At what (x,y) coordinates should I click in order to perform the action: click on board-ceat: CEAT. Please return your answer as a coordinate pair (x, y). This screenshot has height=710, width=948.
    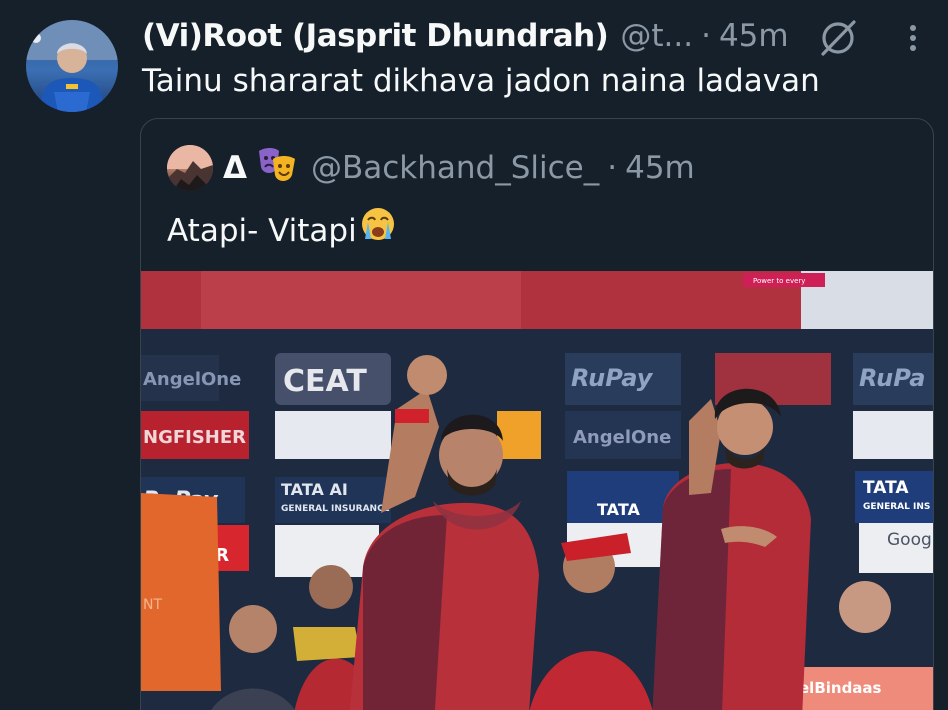
    Looking at the image, I should click on (325, 381).